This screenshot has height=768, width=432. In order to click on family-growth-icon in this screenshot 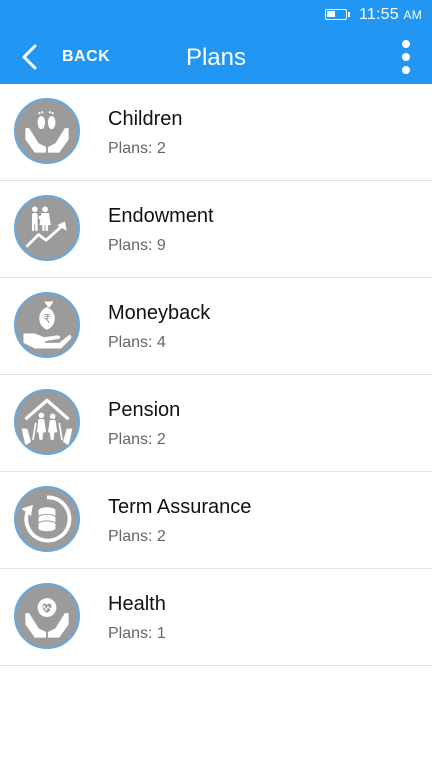, I will do `click(47, 228)`.